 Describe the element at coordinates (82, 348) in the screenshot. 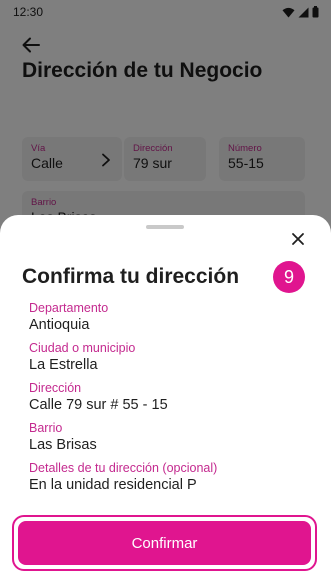

I see `detail-label: Ciudad o municipio` at that location.